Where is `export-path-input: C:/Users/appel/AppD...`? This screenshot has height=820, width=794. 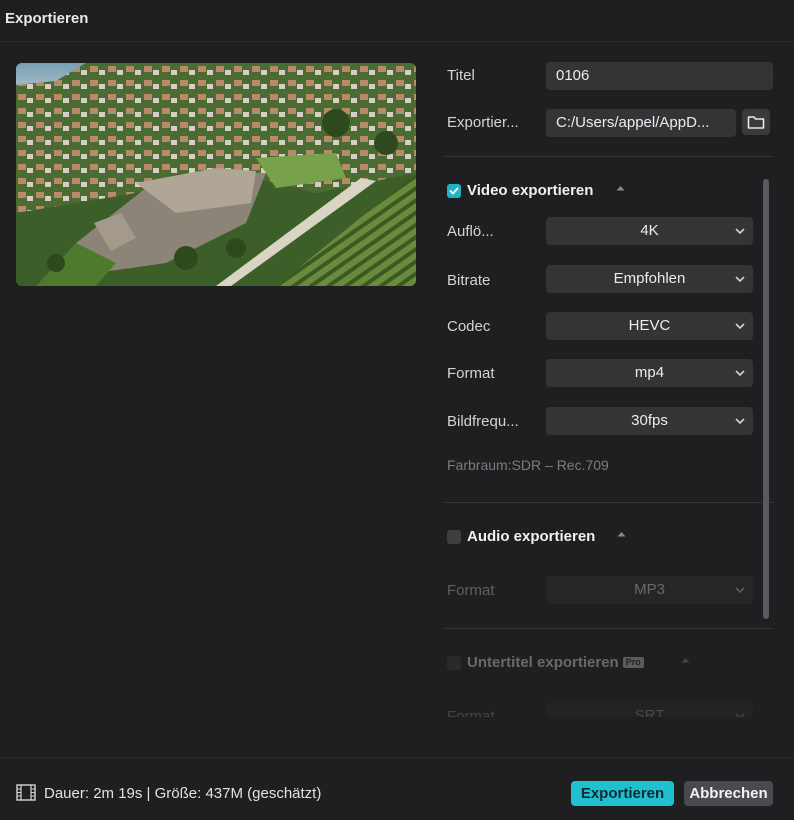 export-path-input: C:/Users/appel/AppD... is located at coordinates (641, 123).